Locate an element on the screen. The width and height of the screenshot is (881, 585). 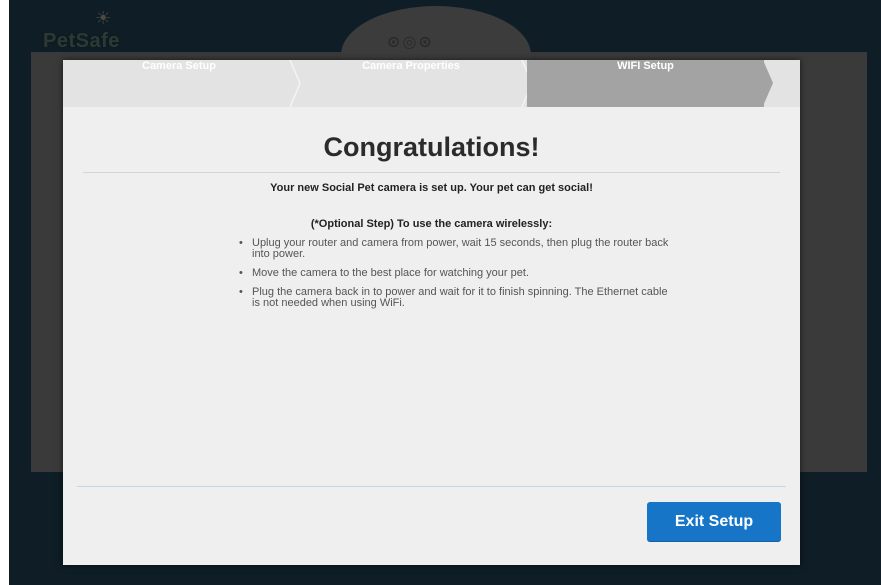
petsafe-logo: ☀ PetSafe is located at coordinates (109, 33).